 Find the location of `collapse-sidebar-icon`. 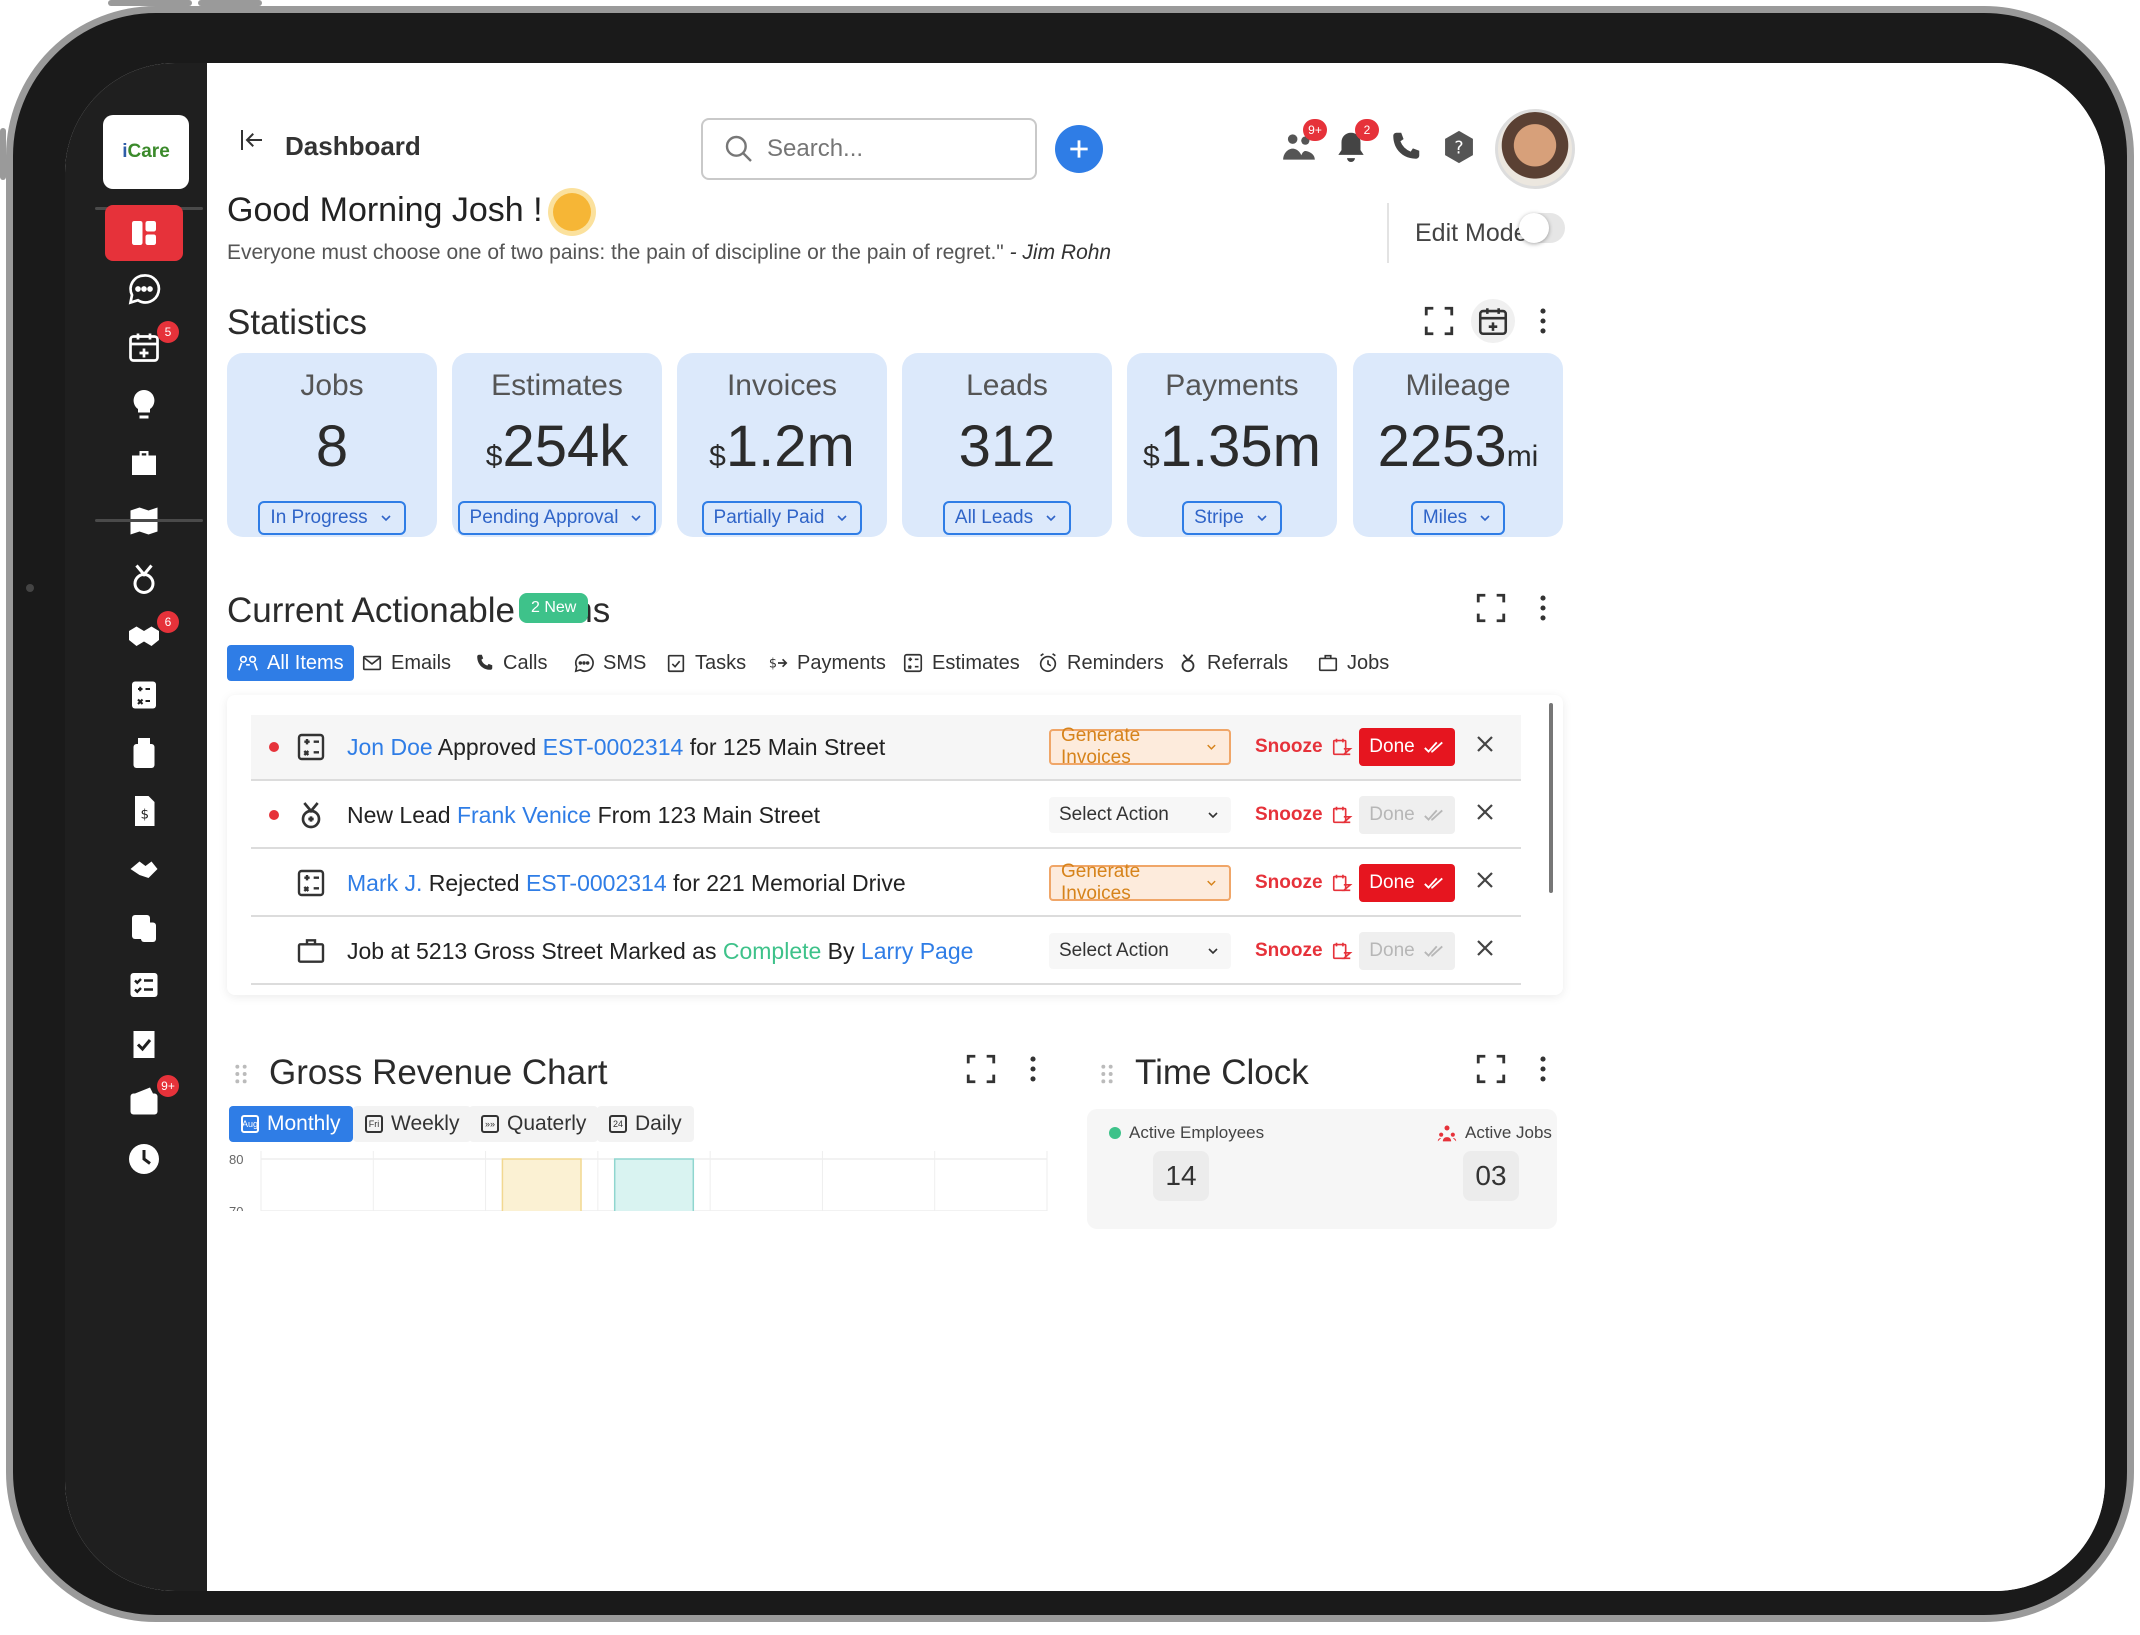

collapse-sidebar-icon is located at coordinates (257, 145).